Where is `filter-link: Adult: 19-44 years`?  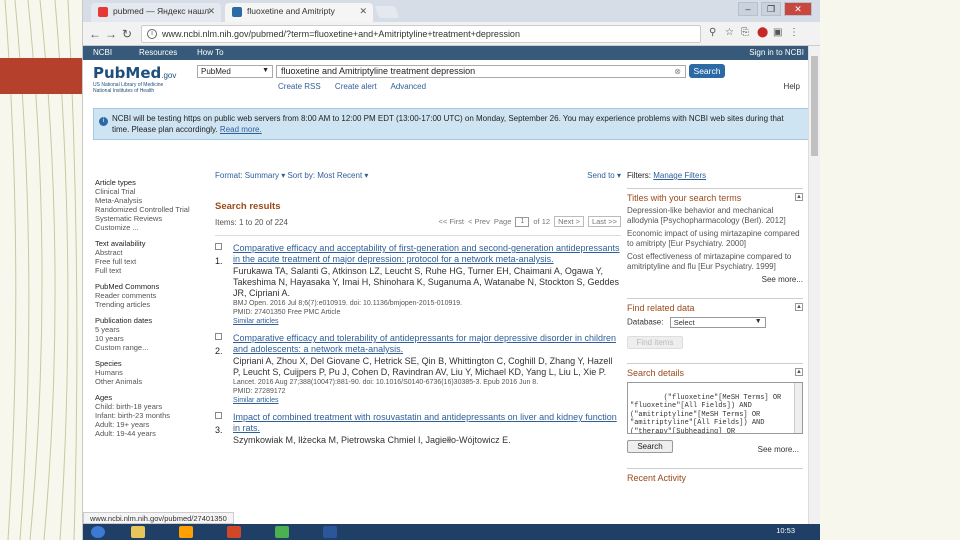
filter-link: Adult: 19-44 years is located at coordinates (151, 433).